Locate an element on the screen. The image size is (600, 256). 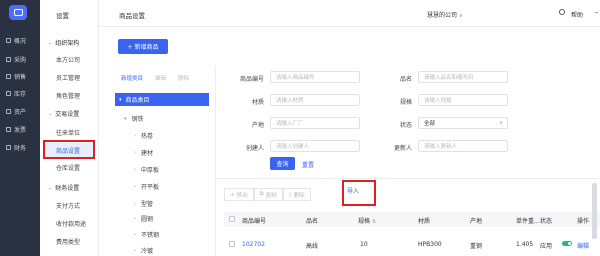
subnav-item-company: 本方公司 is located at coordinates (68, 59).